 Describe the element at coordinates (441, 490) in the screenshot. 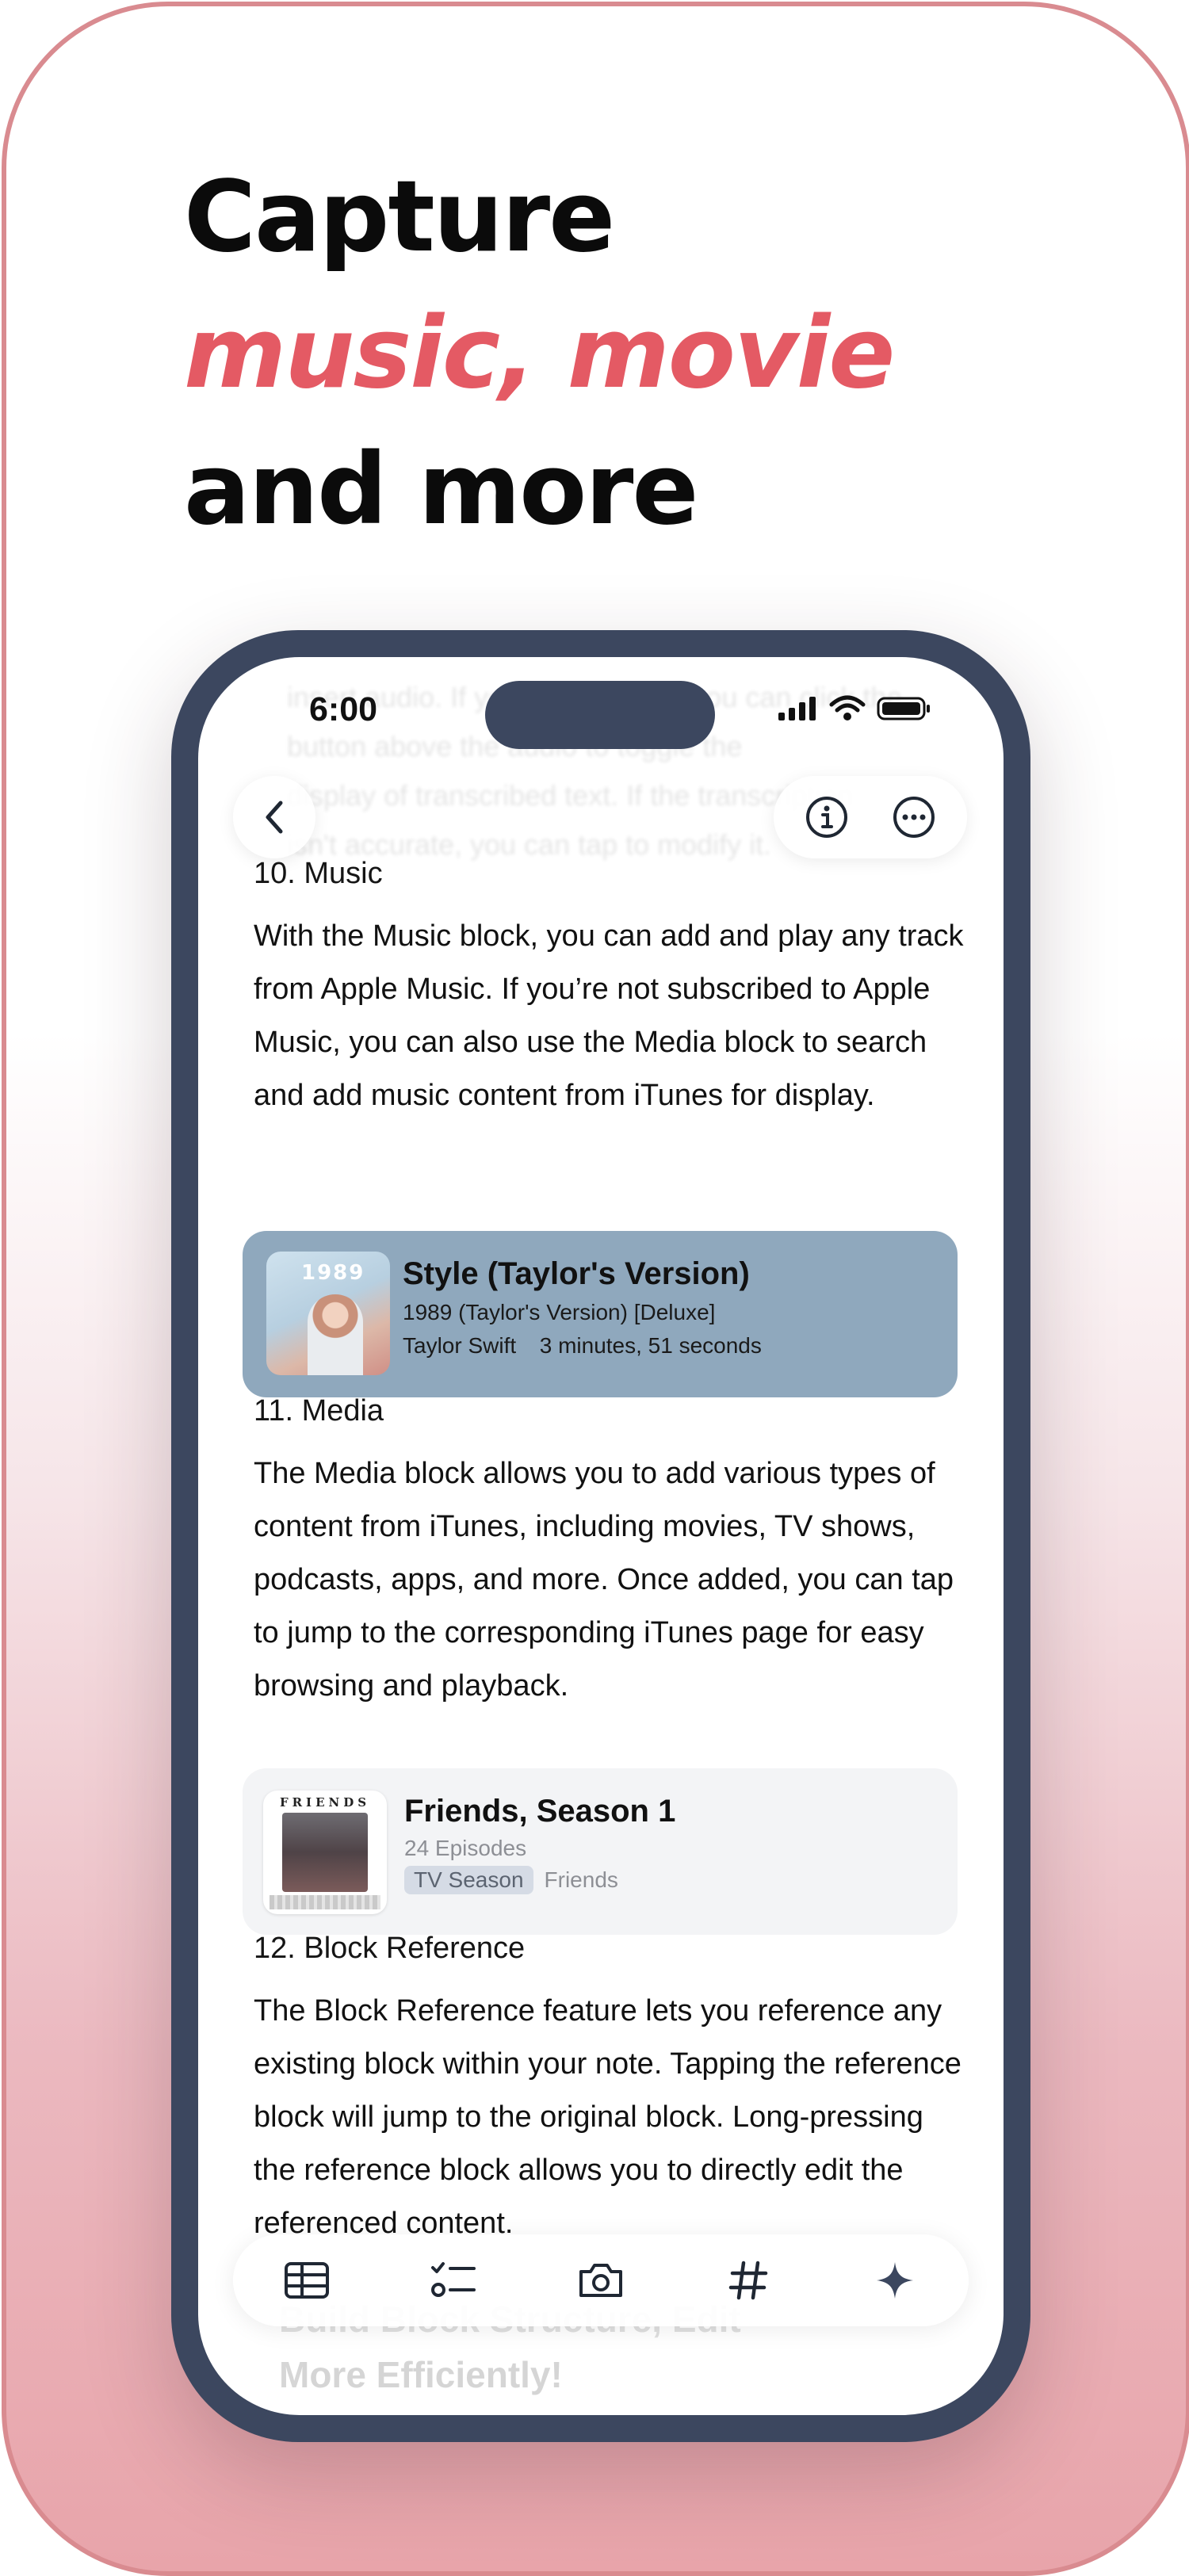

I see `headline-line-3: and more` at that location.